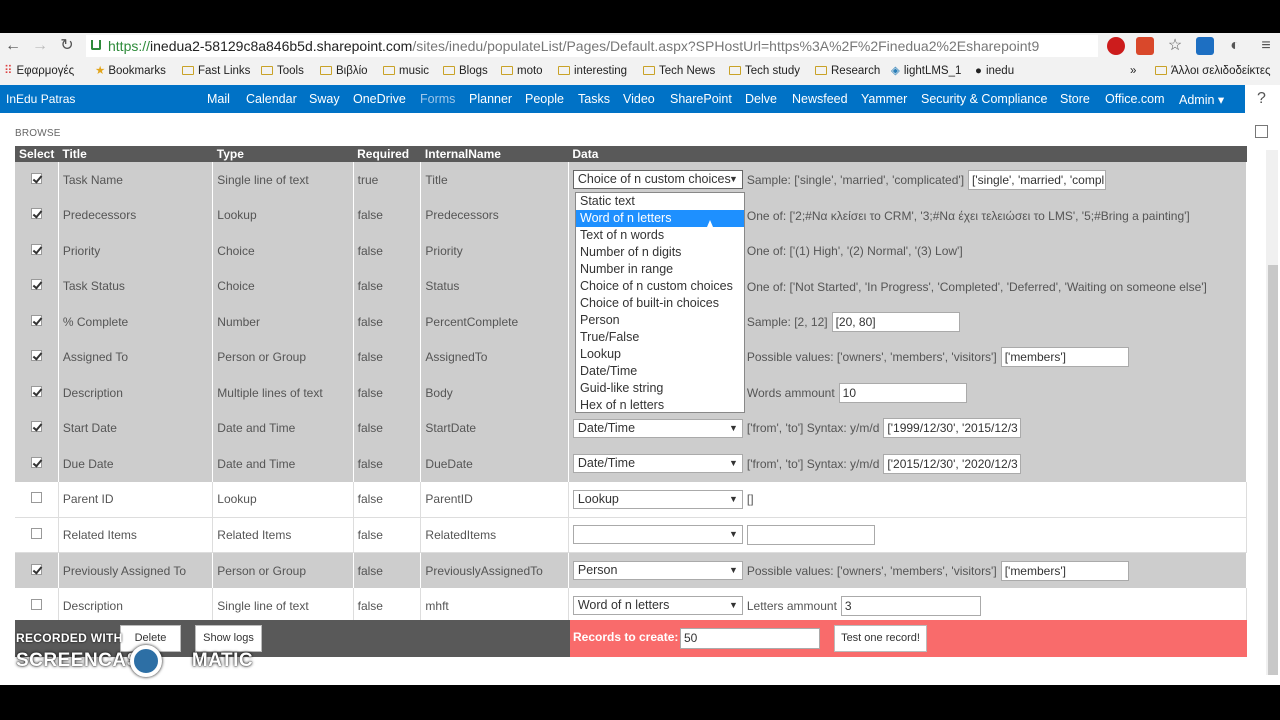 This screenshot has width=1280, height=720. What do you see at coordinates (660, 371) in the screenshot?
I see `dropdown-option: Date/Time` at bounding box center [660, 371].